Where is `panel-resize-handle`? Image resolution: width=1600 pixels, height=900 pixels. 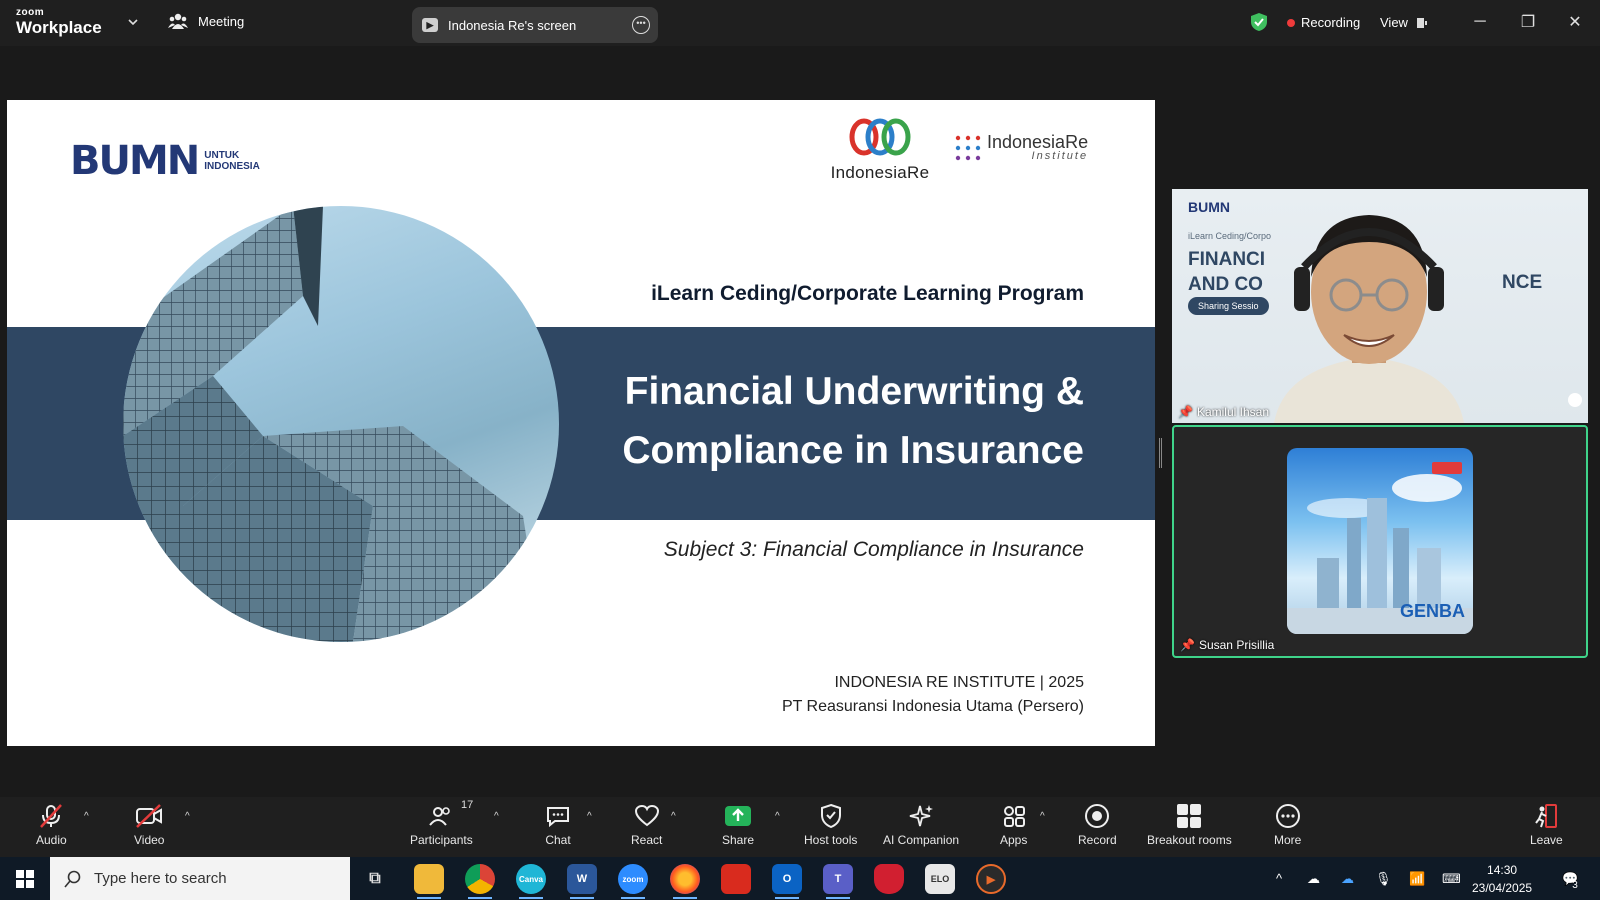 panel-resize-handle is located at coordinates (1160, 453).